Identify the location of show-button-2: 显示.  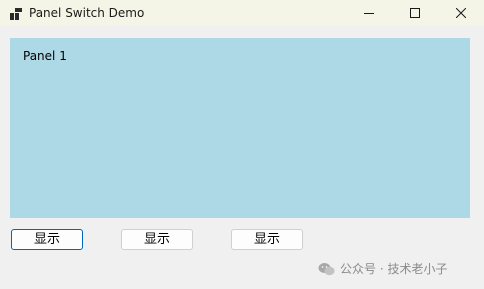
(157, 239).